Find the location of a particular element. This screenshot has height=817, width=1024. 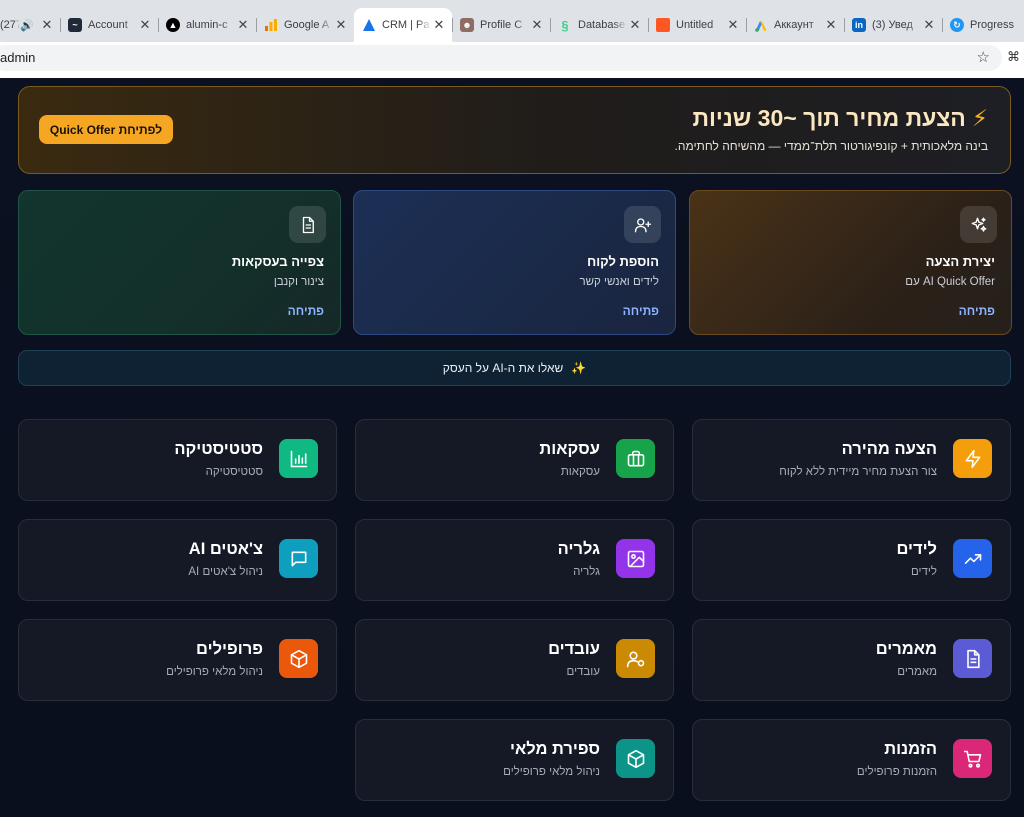

tab-title: Untitled is located at coordinates (695, 25).